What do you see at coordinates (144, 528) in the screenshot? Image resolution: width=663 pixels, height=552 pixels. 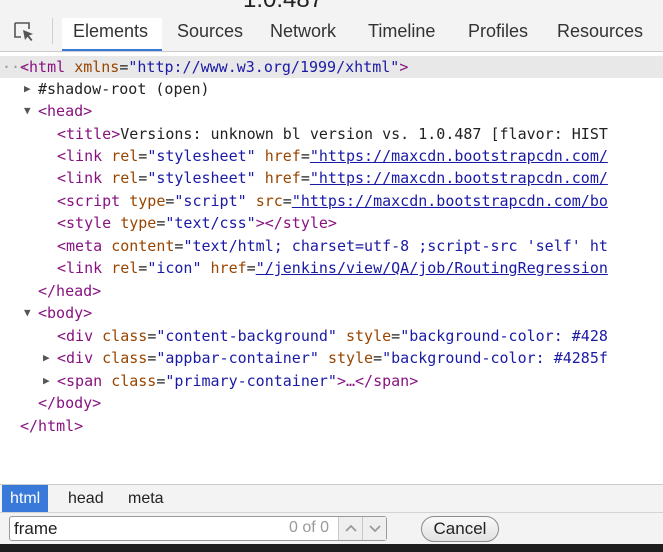 I see `search-input` at bounding box center [144, 528].